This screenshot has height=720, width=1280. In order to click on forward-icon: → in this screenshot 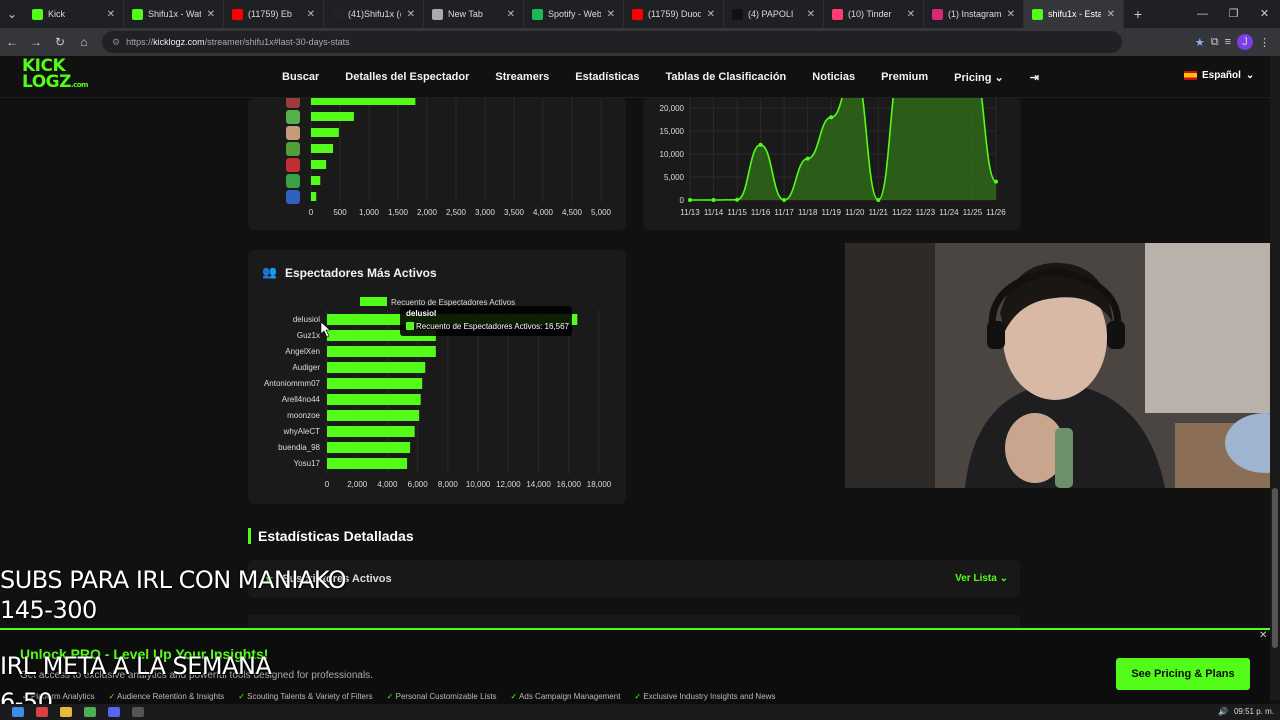, I will do `click(36, 42)`.